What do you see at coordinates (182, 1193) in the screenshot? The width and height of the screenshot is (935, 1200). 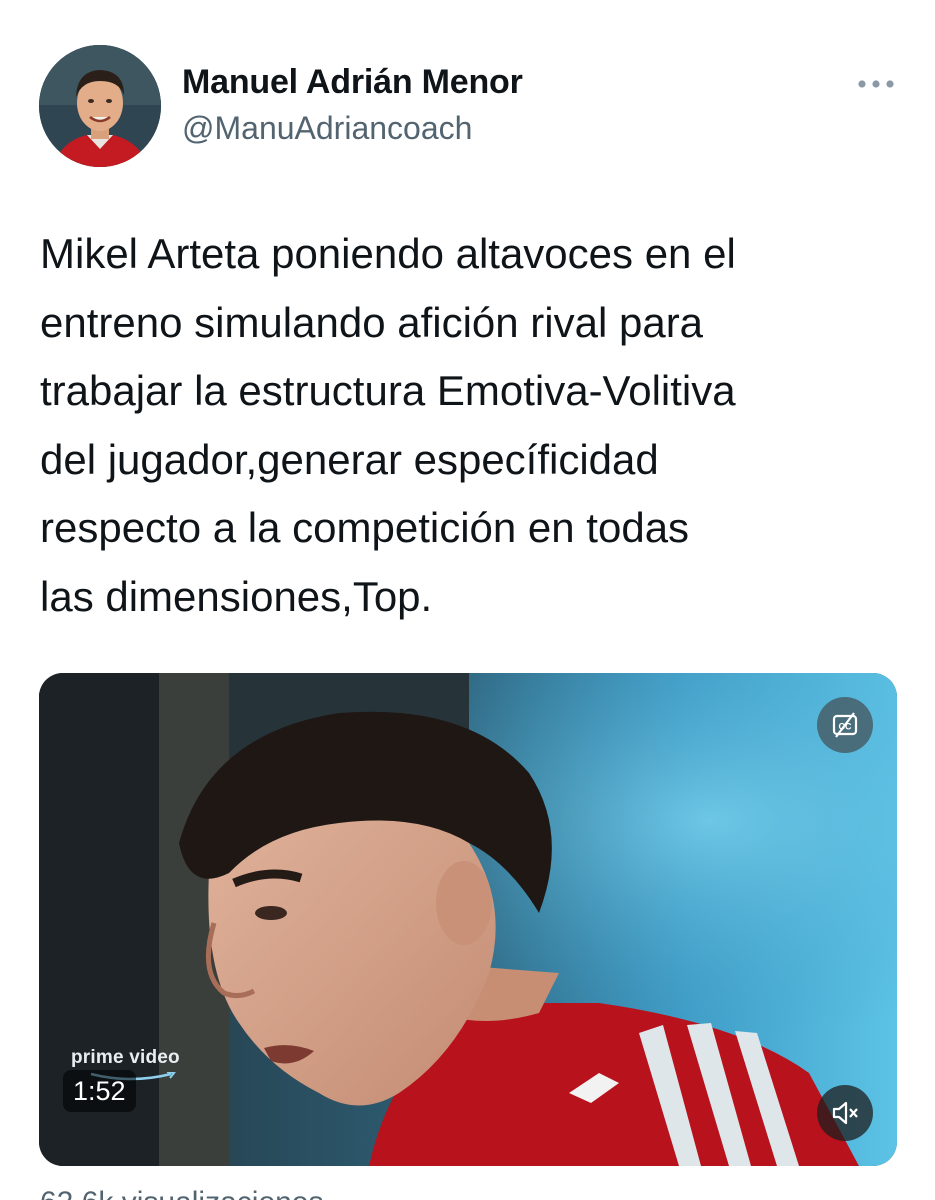 I see `views-count: 62.6k visualizaciones` at bounding box center [182, 1193].